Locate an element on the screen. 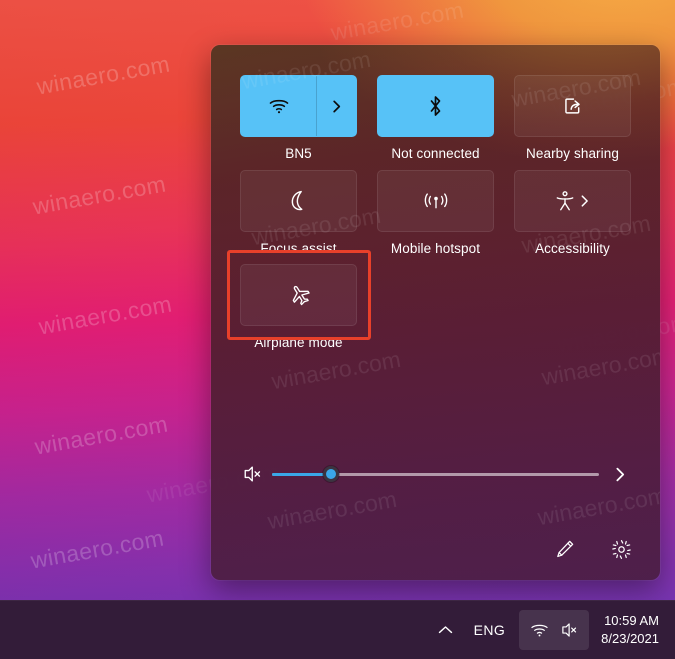 The width and height of the screenshot is (675, 659). show-hidden-icons-button is located at coordinates (446, 630).